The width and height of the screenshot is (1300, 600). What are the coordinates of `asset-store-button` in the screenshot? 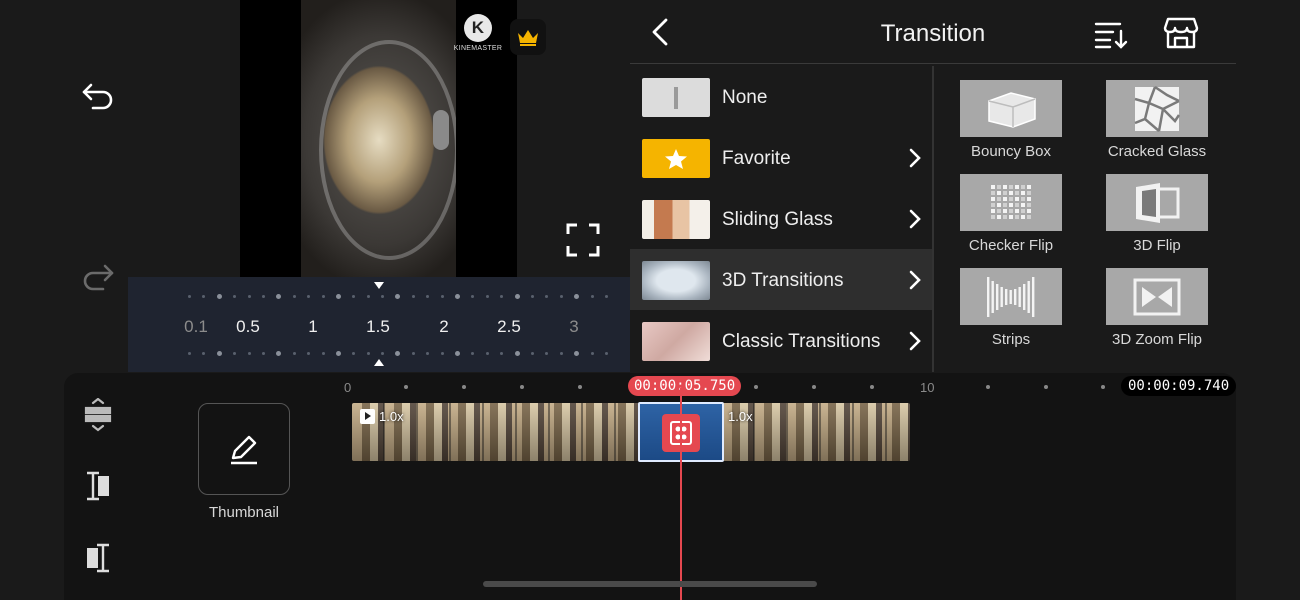 It's located at (1181, 33).